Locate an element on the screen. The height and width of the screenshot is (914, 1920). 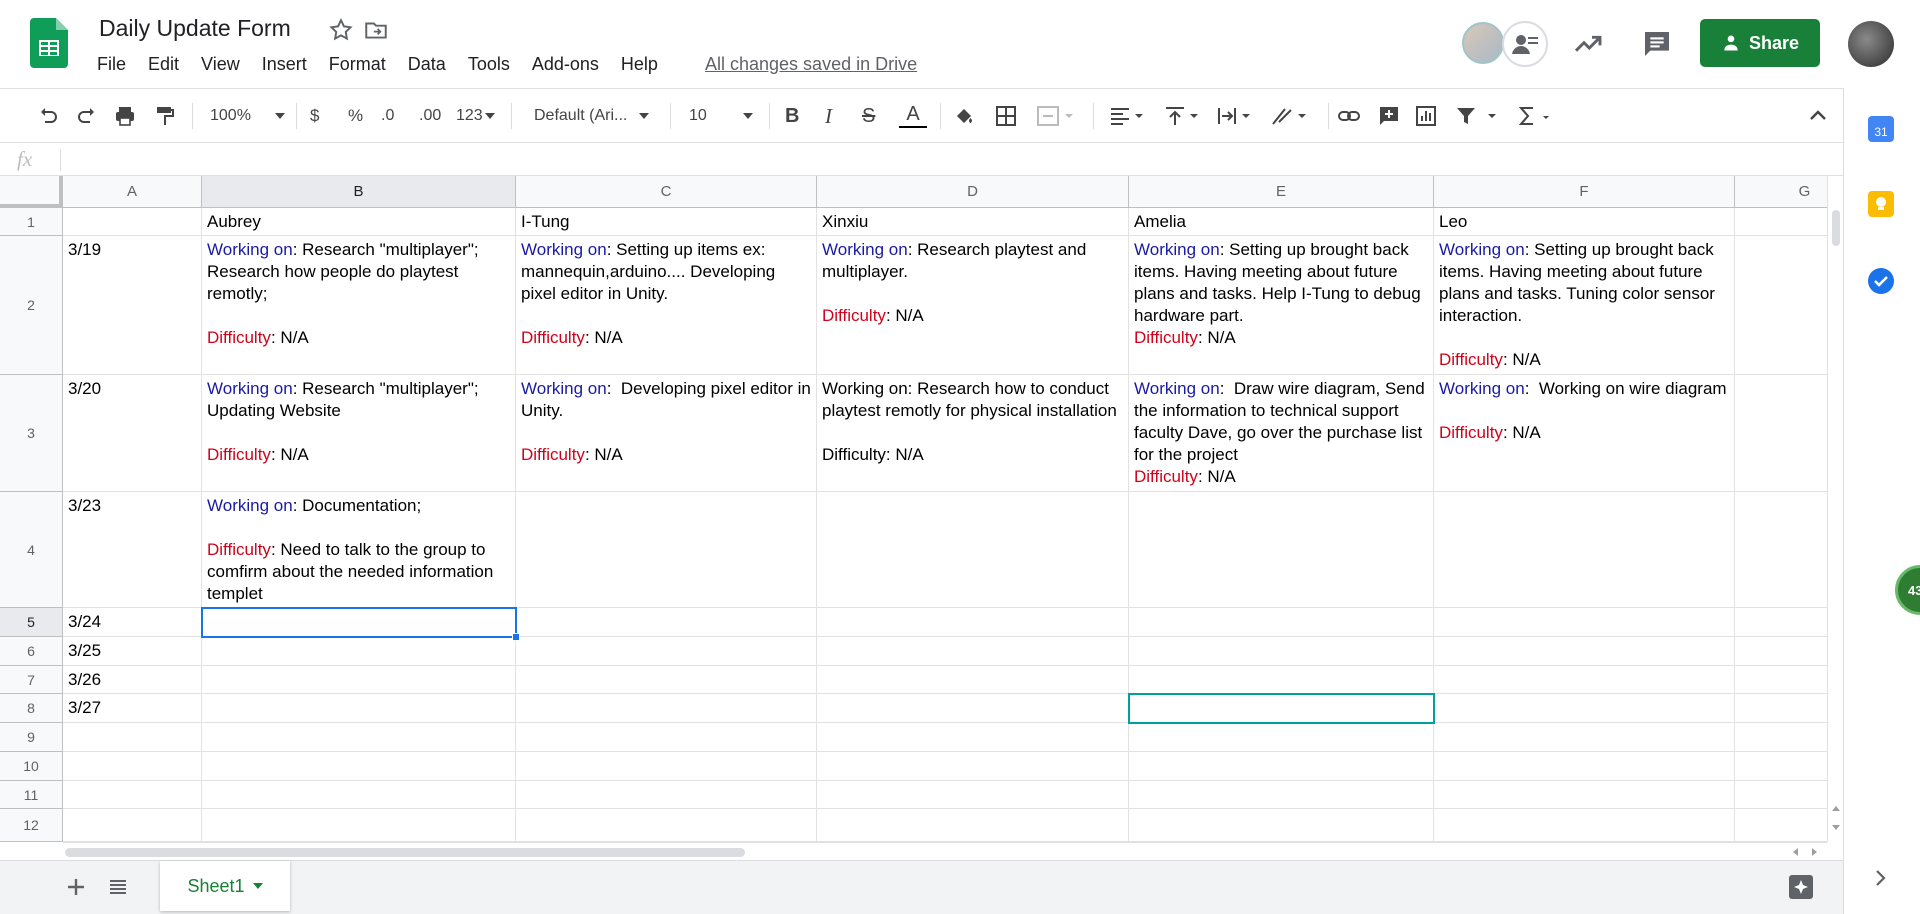
redo-button is located at coordinates (87, 116).